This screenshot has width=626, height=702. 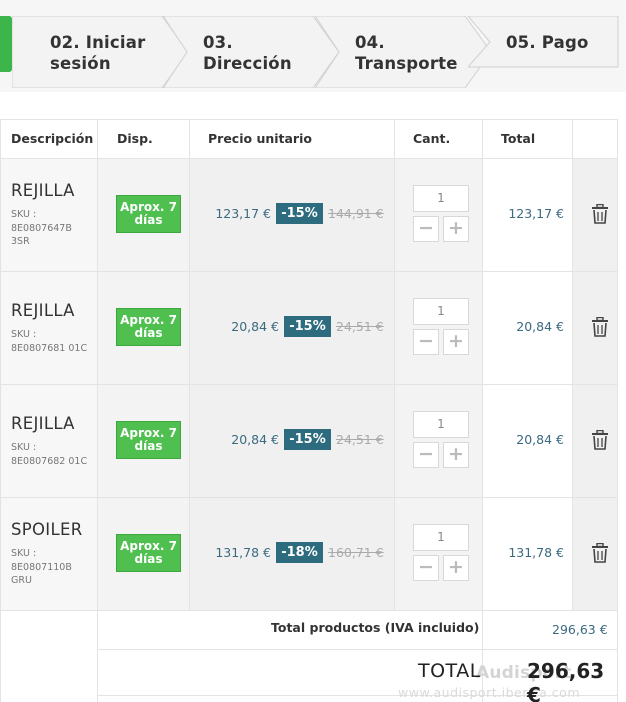 What do you see at coordinates (260, 138) in the screenshot?
I see `header-unit-price: Precio unitario` at bounding box center [260, 138].